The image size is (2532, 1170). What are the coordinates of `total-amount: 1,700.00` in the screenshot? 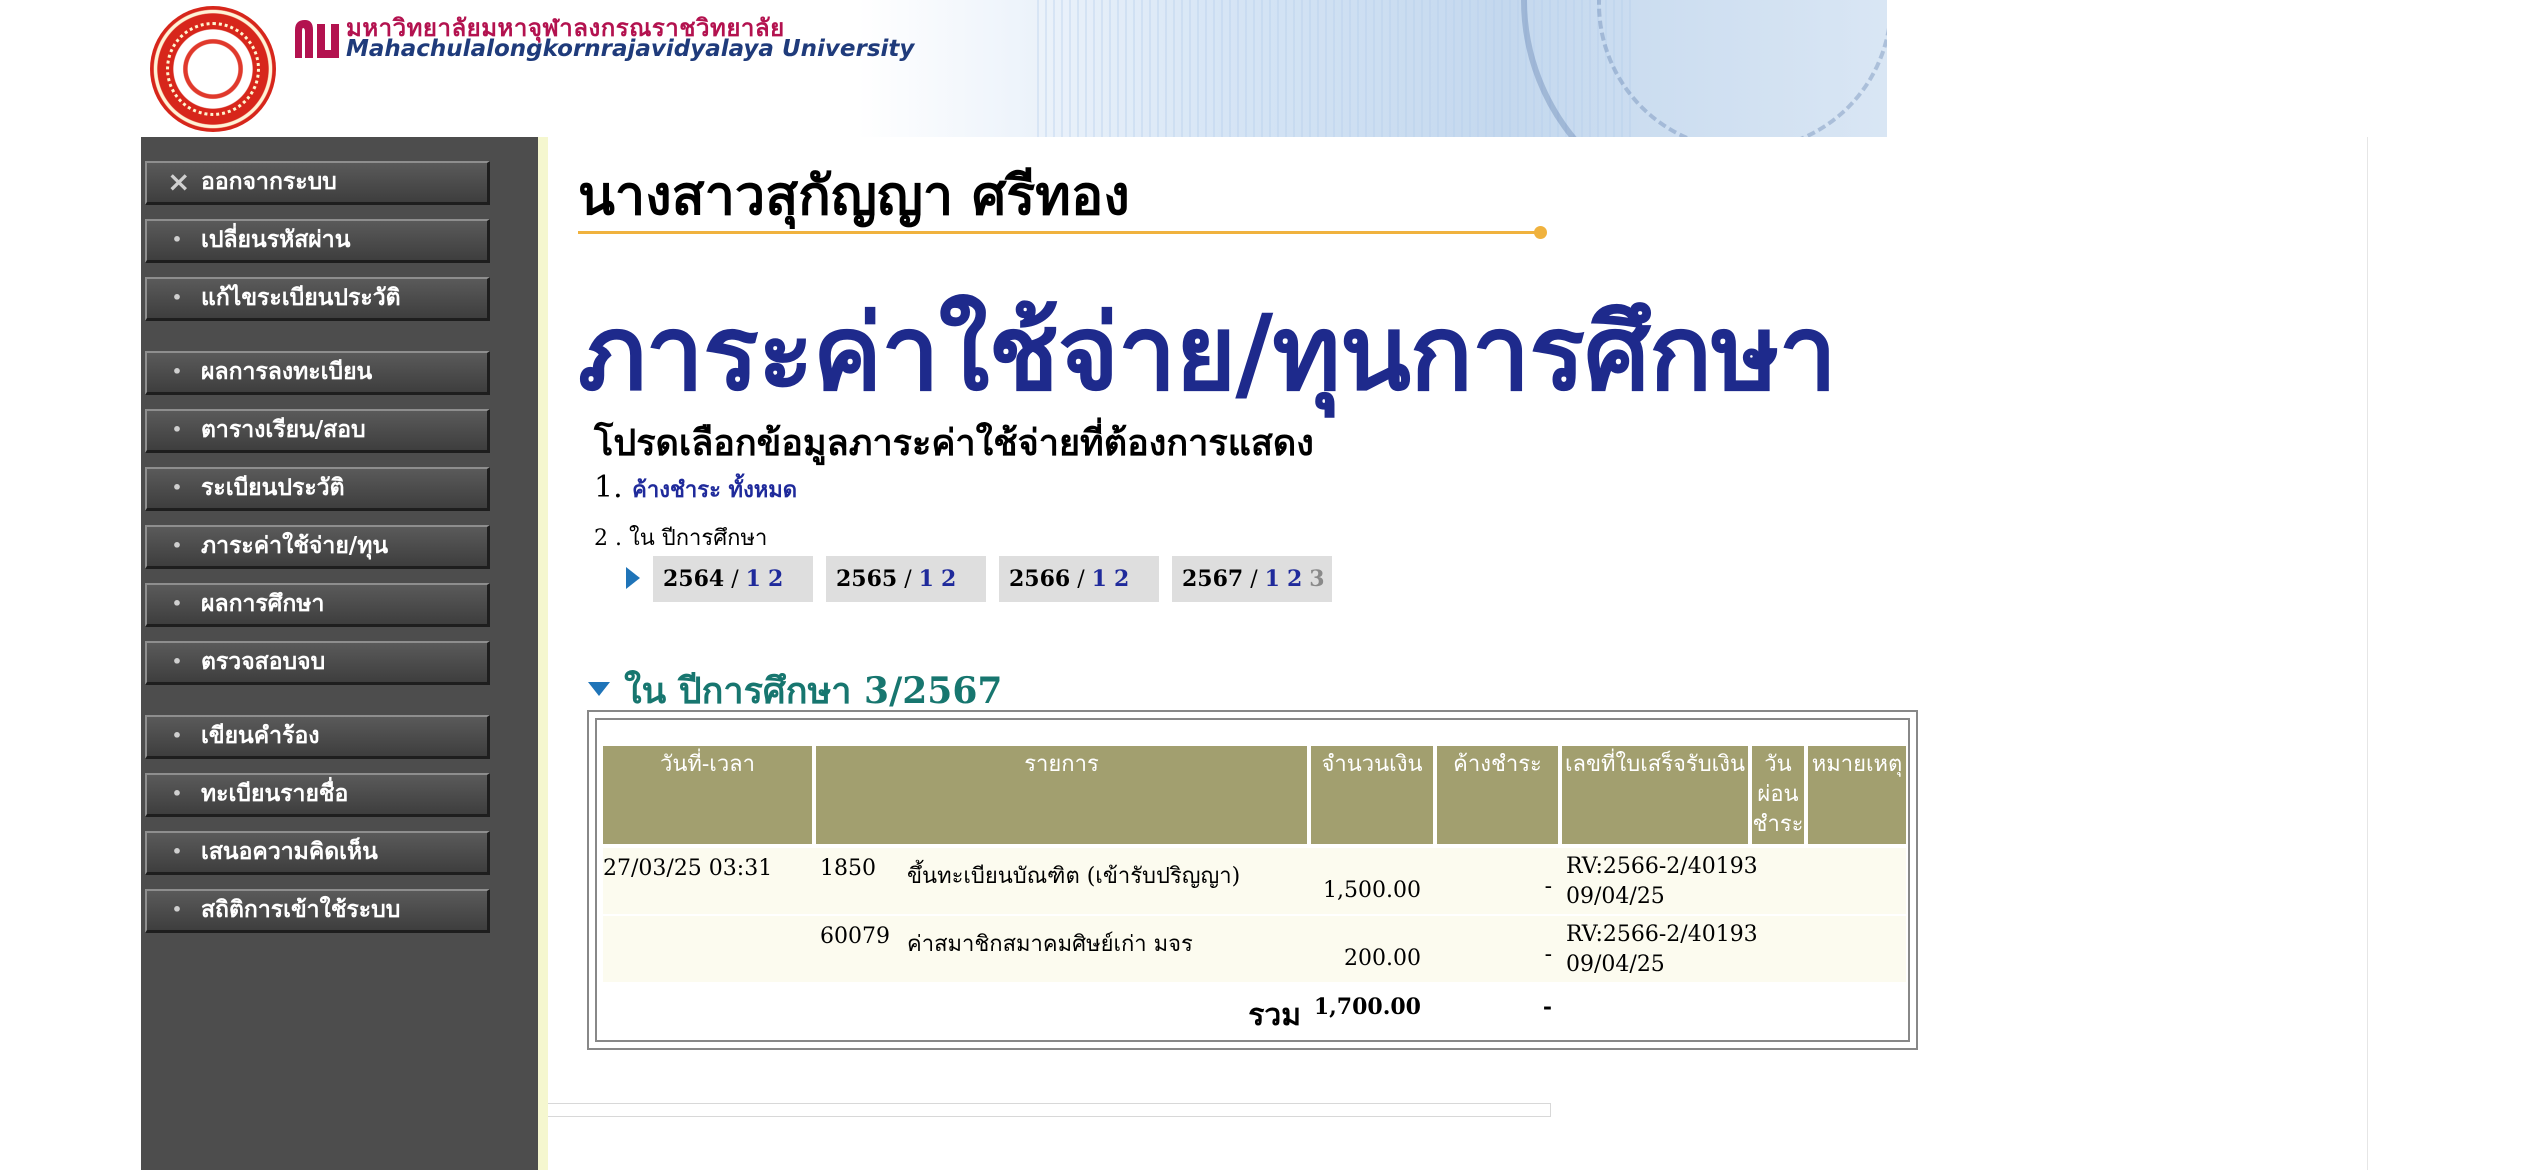 It's located at (1367, 1007).